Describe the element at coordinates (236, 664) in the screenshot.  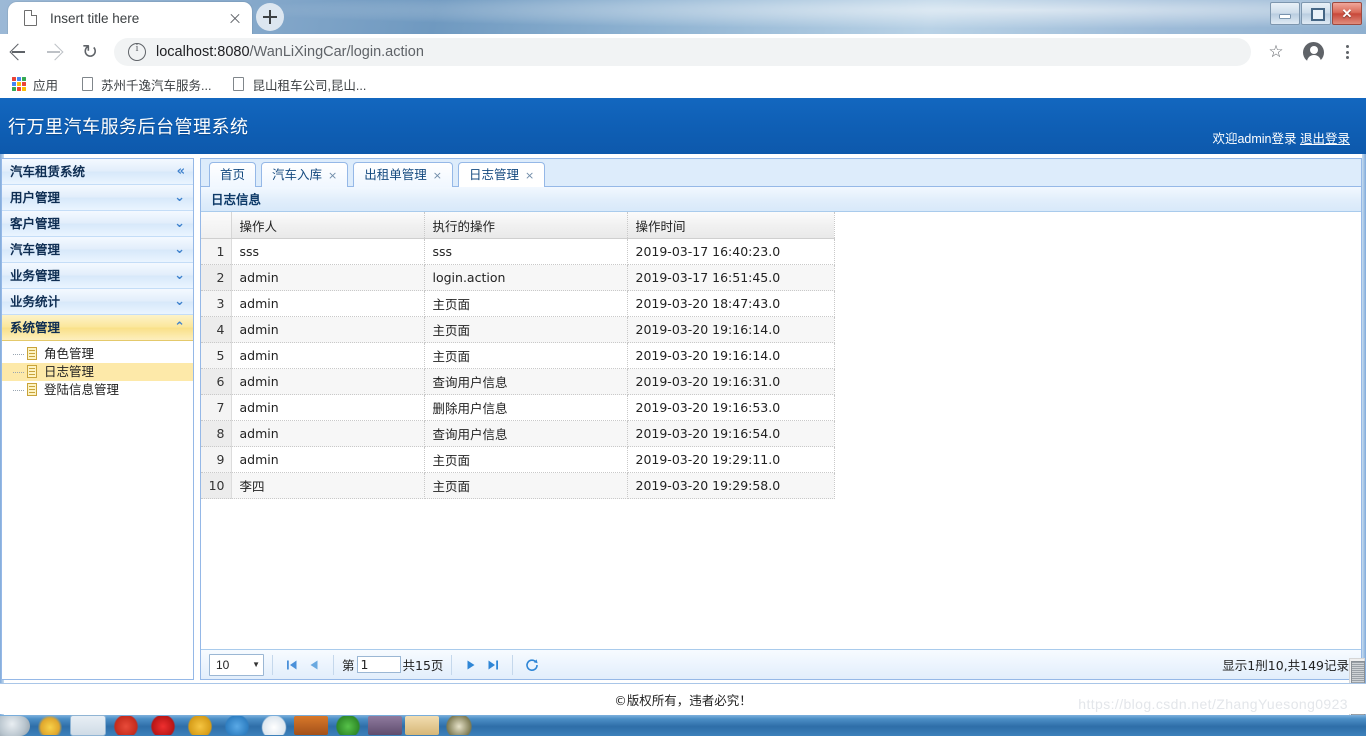
I see `page-size-select: 10 ▼` at that location.